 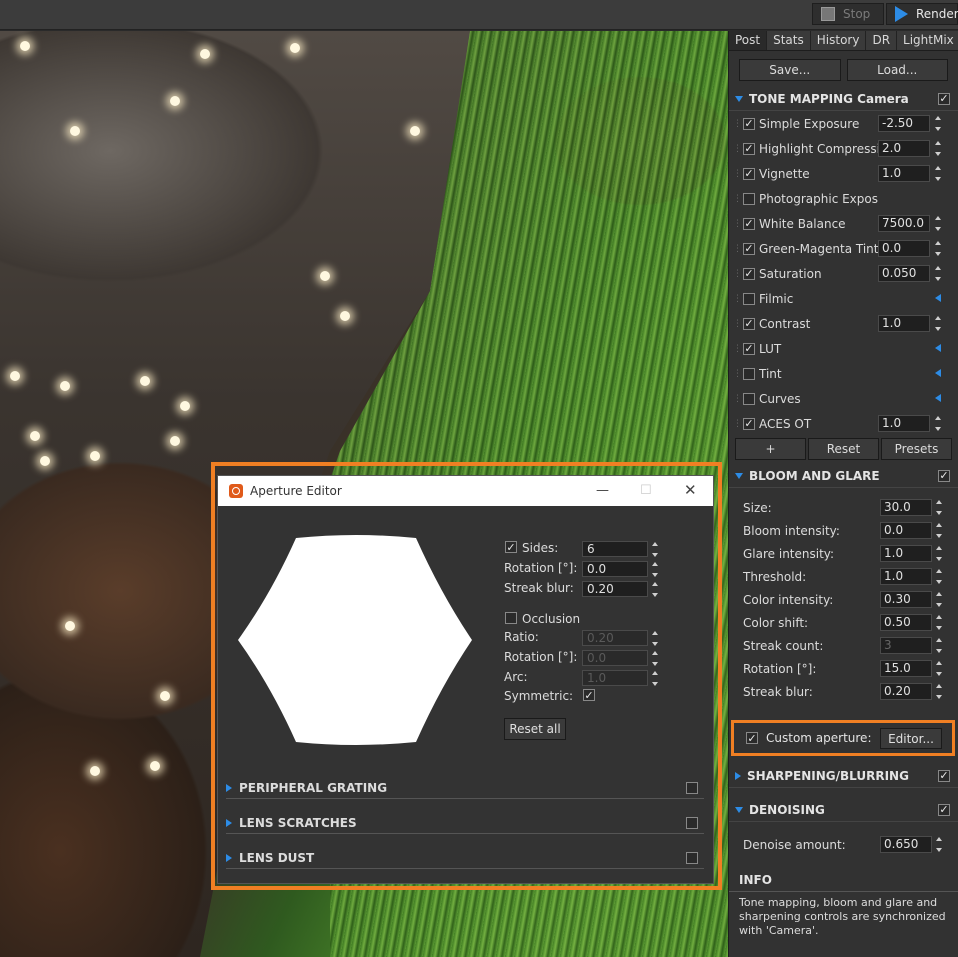 I want to click on tone-mapping-row: ⋮⋮ Filmic, so click(x=843, y=298).